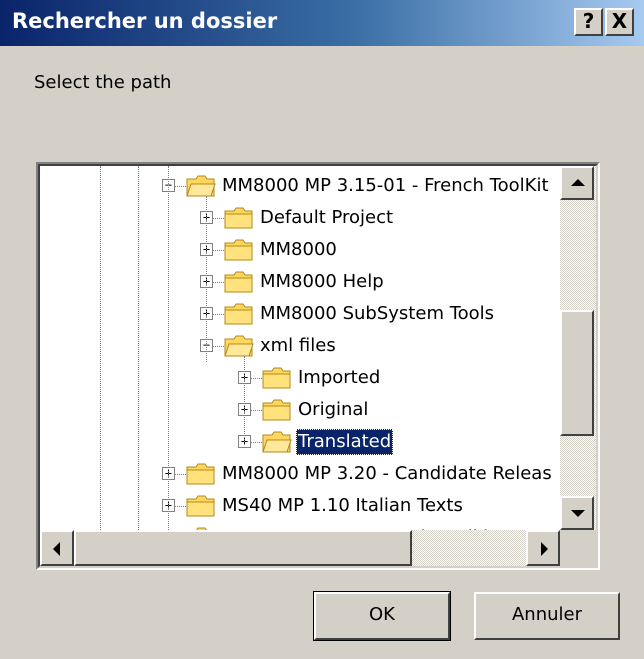 This screenshot has width=644, height=659. I want to click on title-bar: Rechercher un dossier ? X, so click(322, 23).